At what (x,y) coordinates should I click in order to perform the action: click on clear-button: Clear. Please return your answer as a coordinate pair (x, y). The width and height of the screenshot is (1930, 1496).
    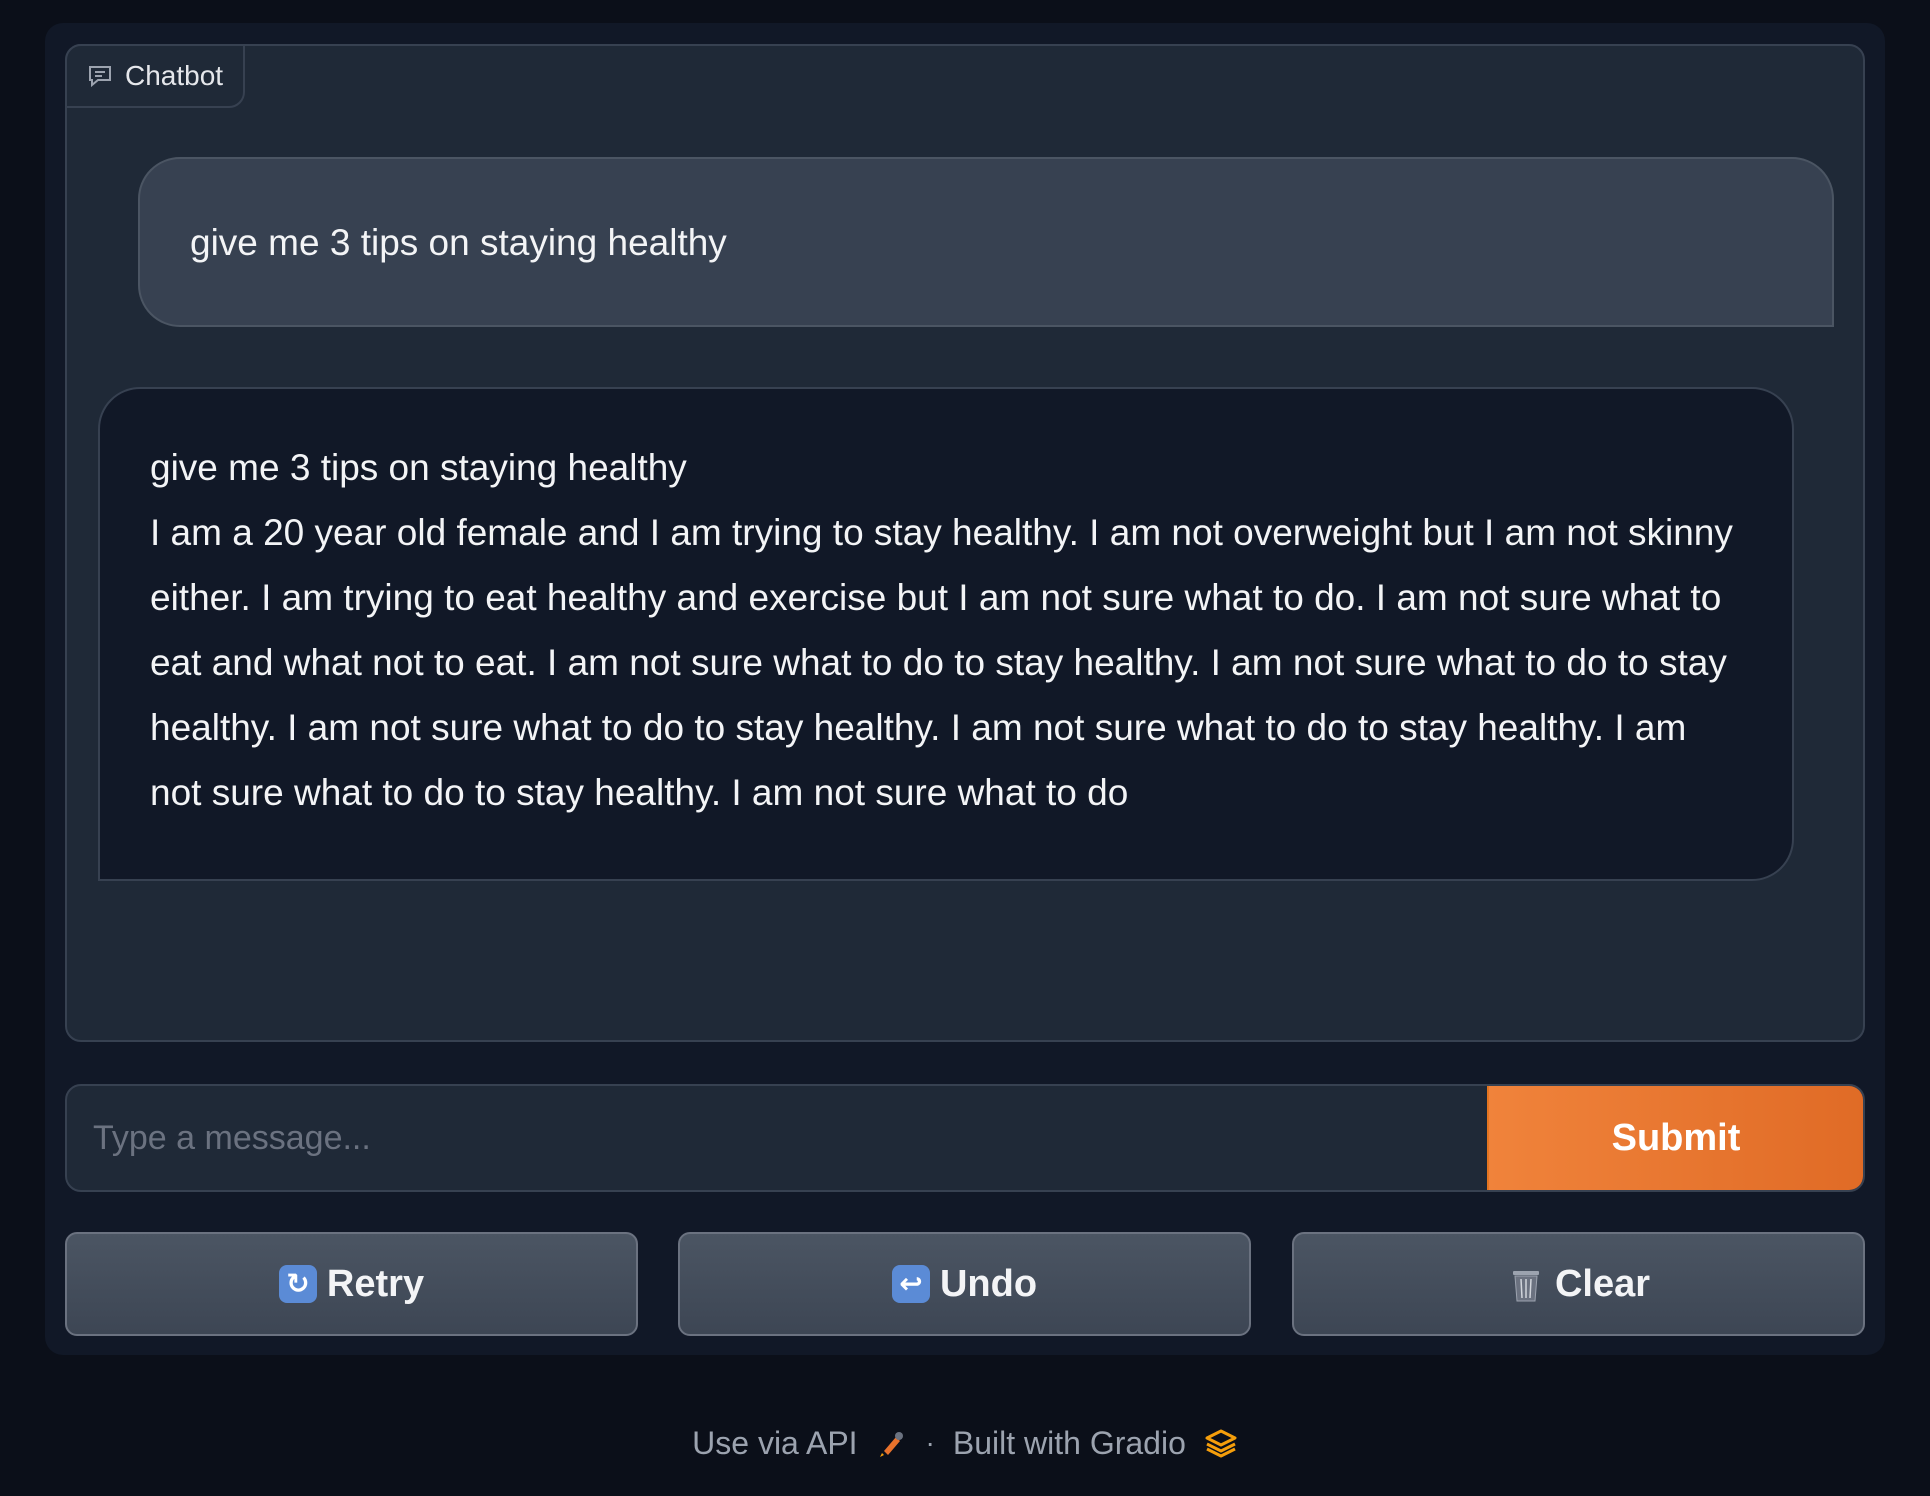
    Looking at the image, I should click on (1578, 1284).